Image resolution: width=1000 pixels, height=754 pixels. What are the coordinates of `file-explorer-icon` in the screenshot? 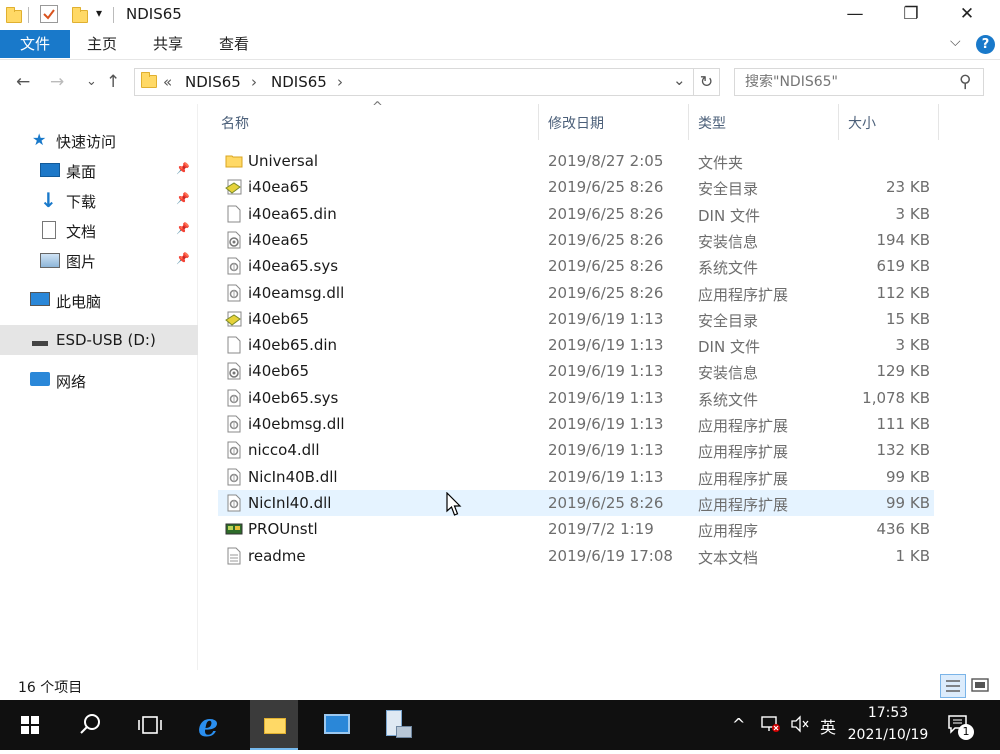 It's located at (275, 726).